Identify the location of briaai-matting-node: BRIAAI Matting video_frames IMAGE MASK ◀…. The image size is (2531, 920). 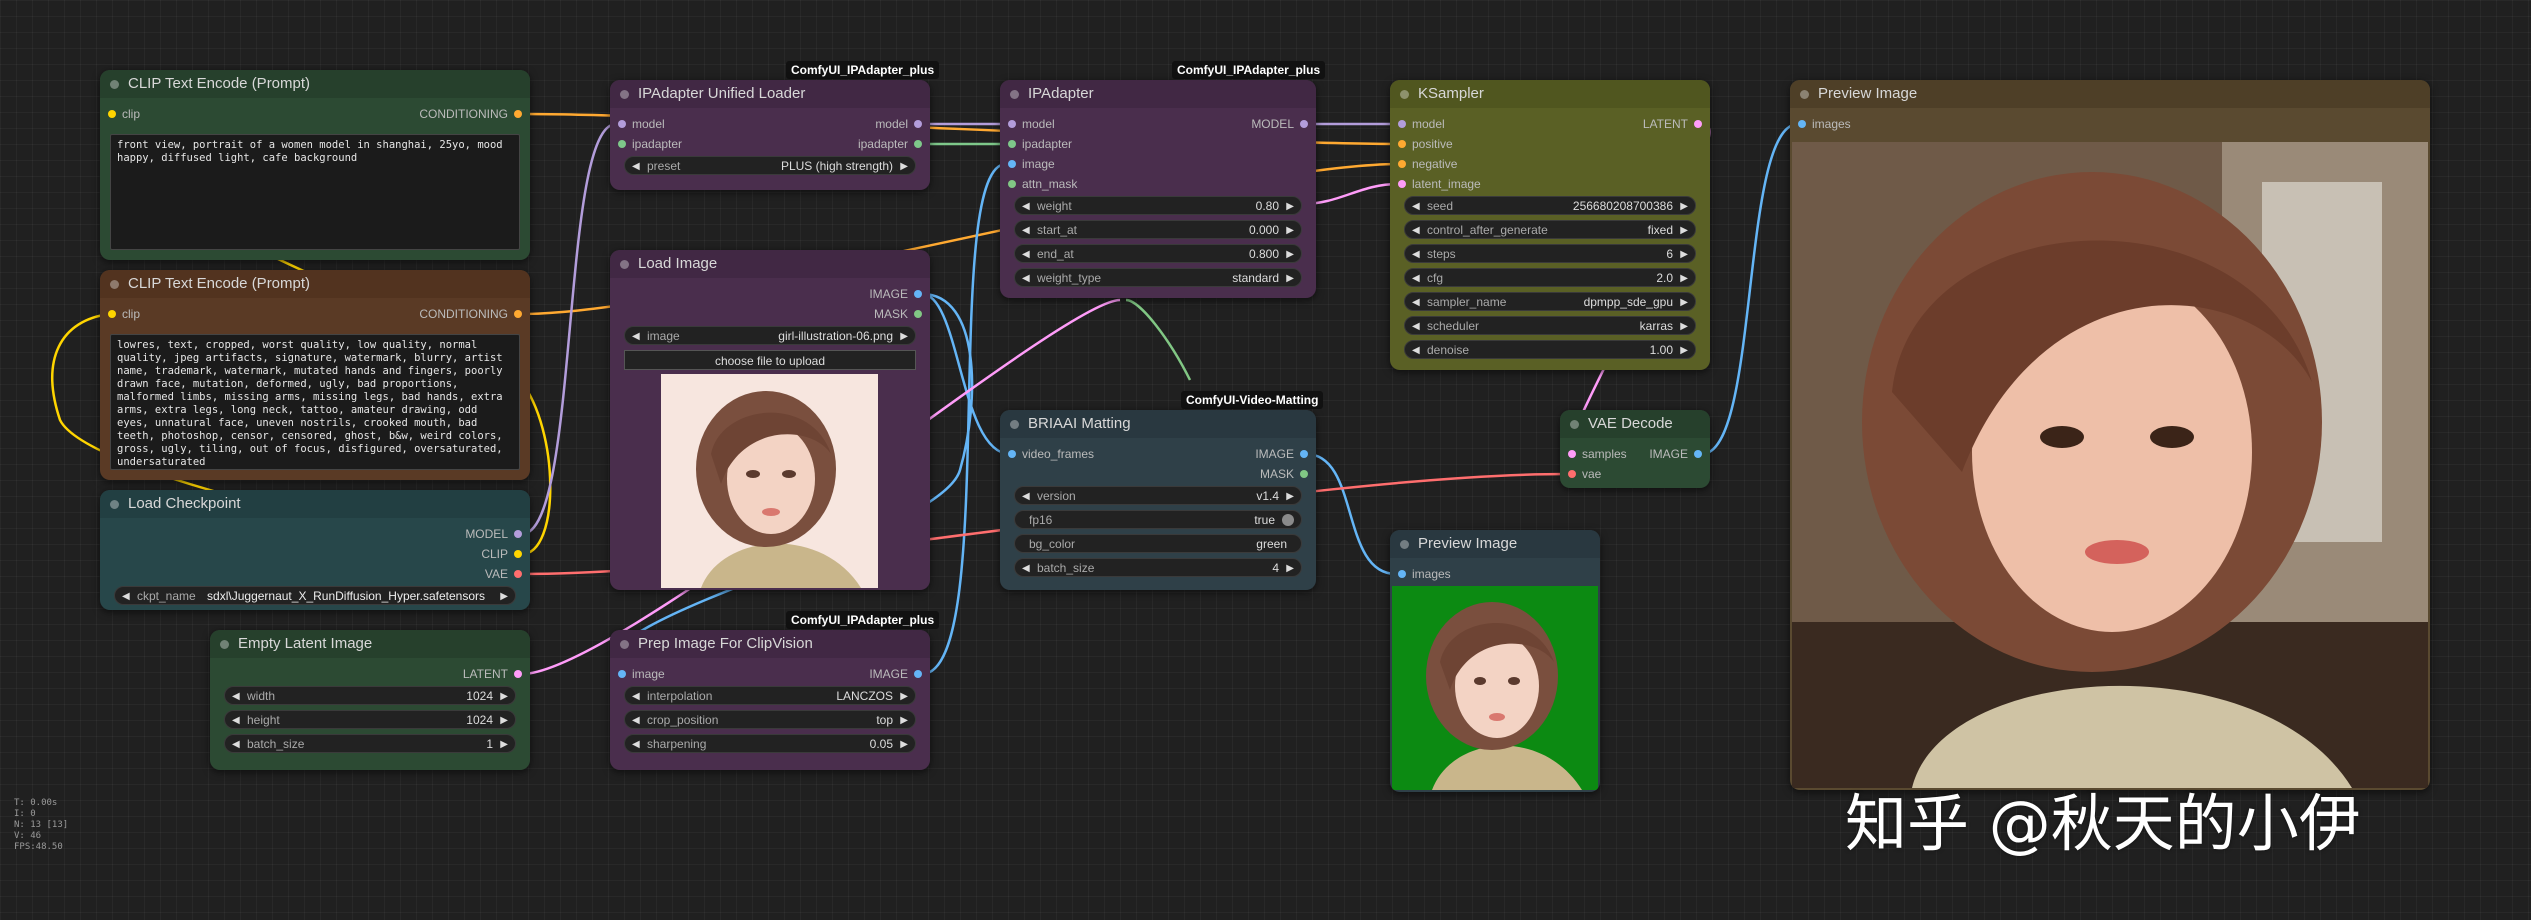
(1158, 500).